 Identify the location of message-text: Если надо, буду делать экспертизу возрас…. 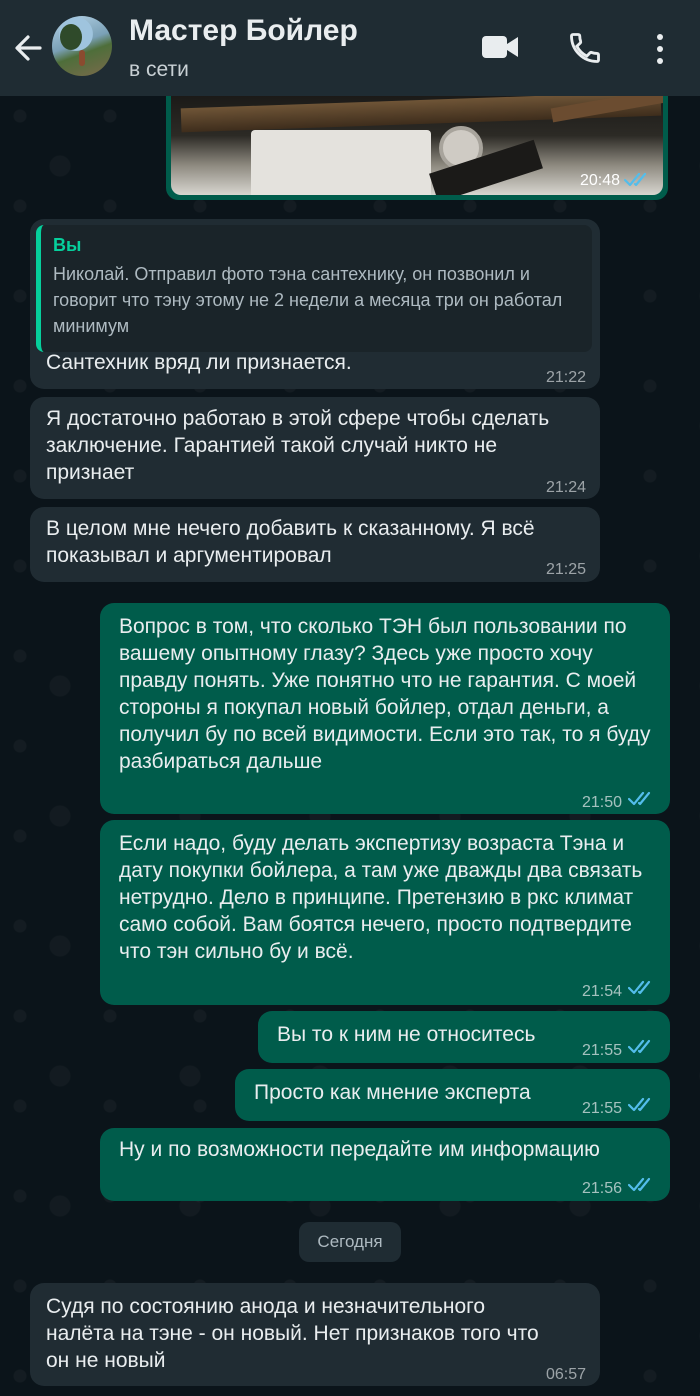
(384, 897).